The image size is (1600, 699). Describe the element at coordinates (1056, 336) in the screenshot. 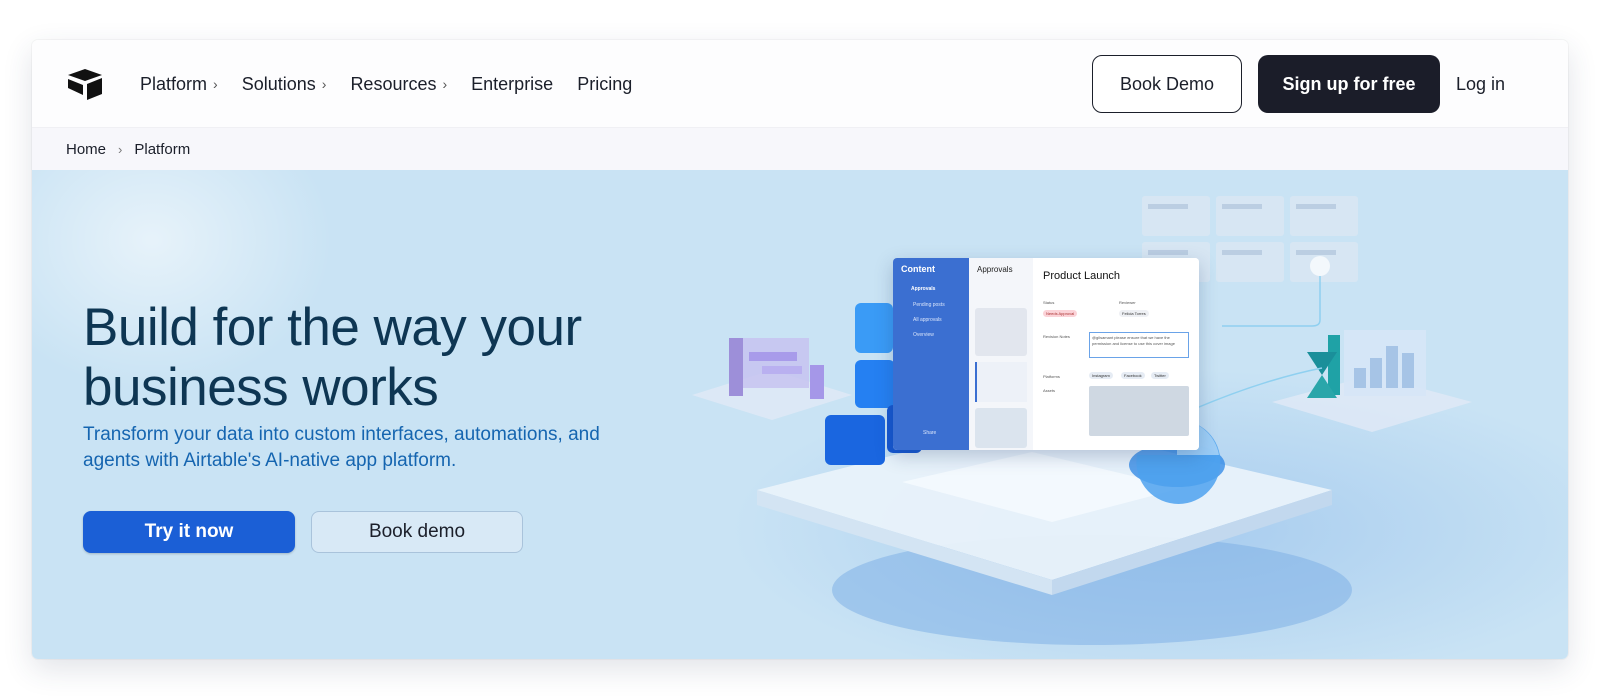

I see `mockup-label: Revision Notes` at that location.